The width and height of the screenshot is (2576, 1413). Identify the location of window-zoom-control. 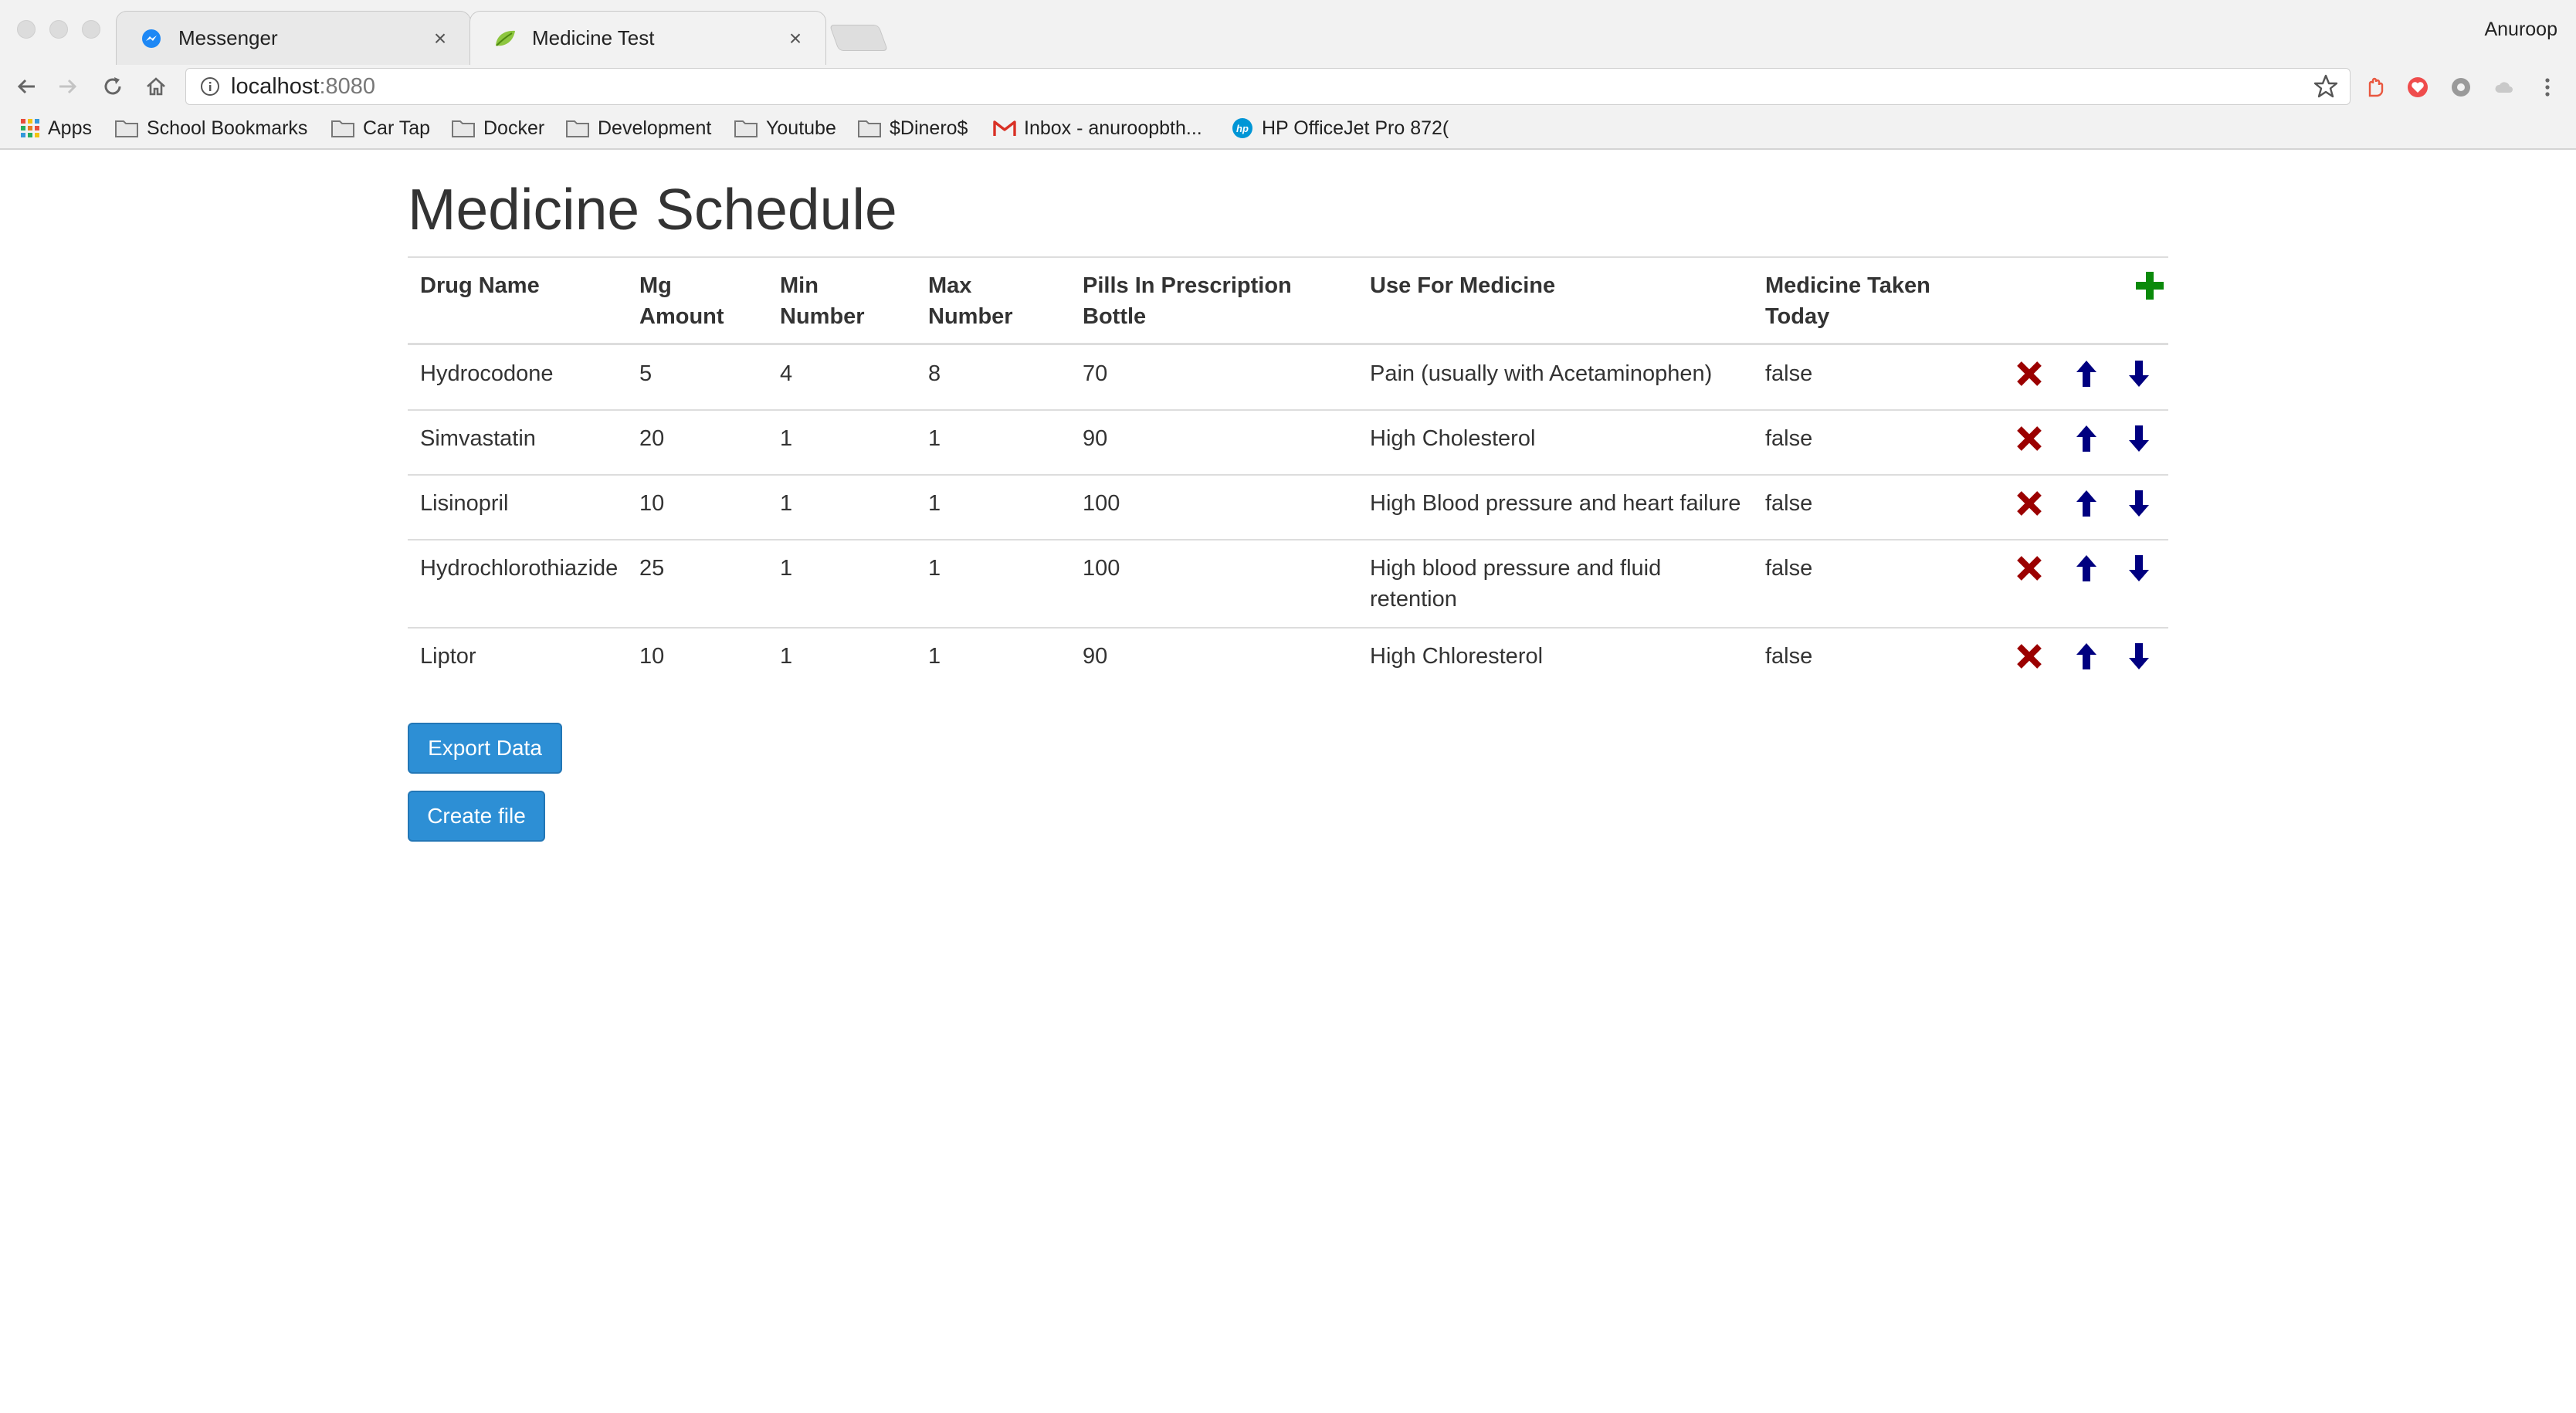
(91, 29).